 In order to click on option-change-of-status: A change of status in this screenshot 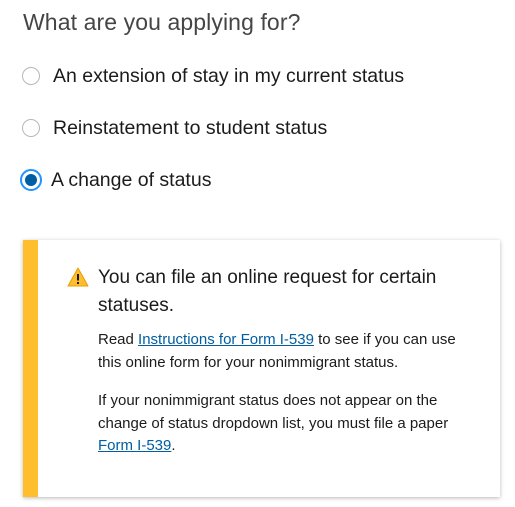, I will do `click(116, 180)`.